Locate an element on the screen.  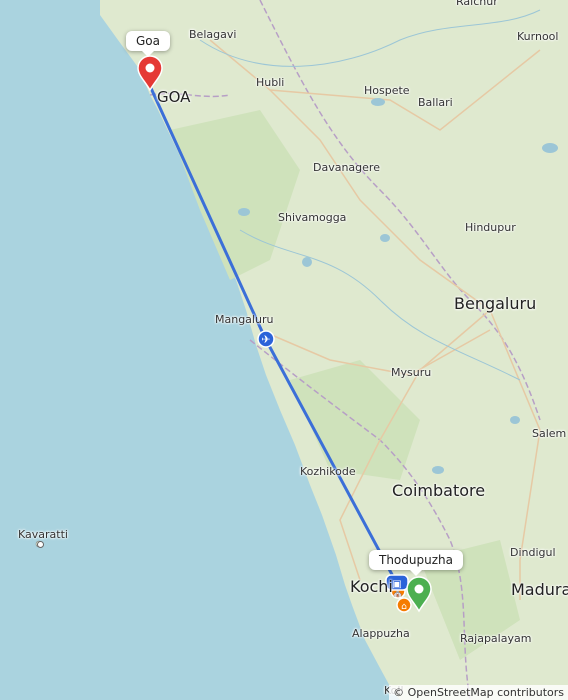
place-label-madurai: Madurai is located at coordinates (539, 589).